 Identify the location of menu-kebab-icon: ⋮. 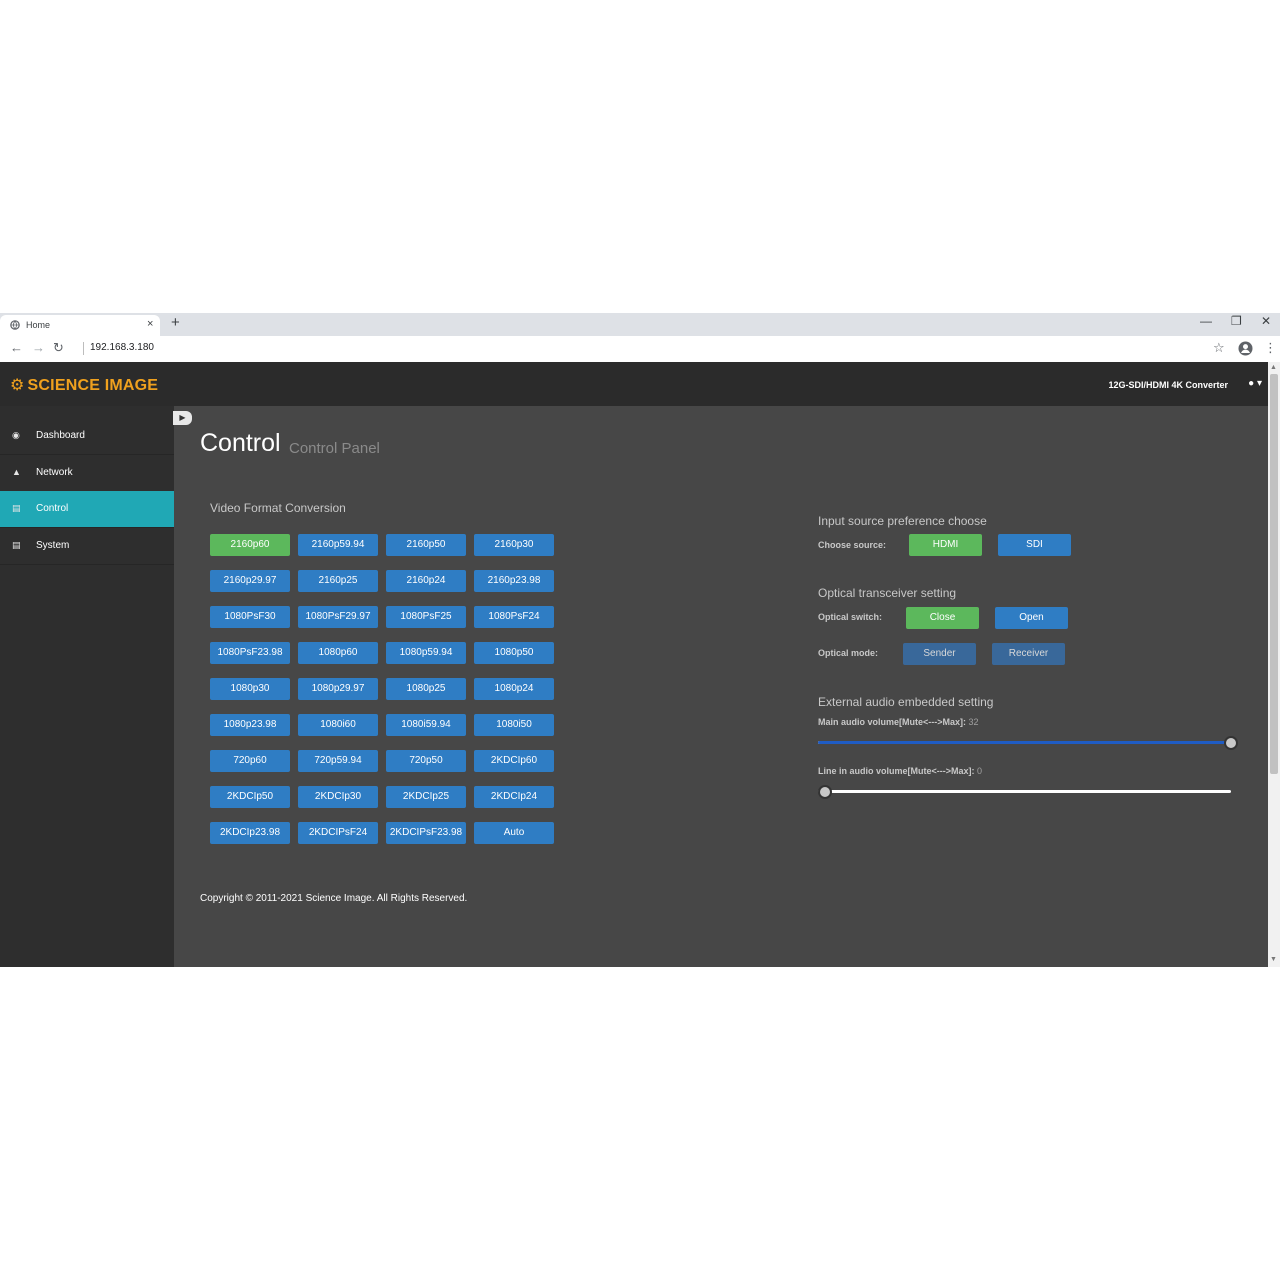
(1270, 348).